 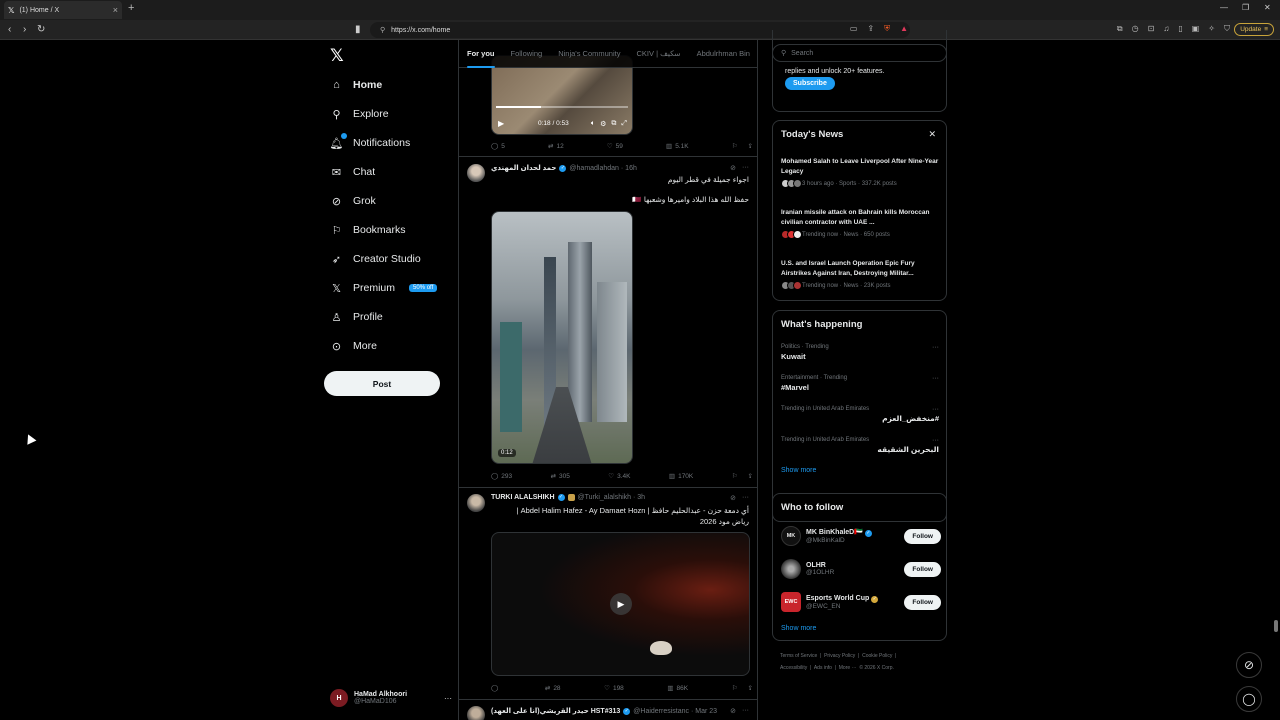 I want to click on footer-link: Cookie Policy, so click(x=877, y=656).